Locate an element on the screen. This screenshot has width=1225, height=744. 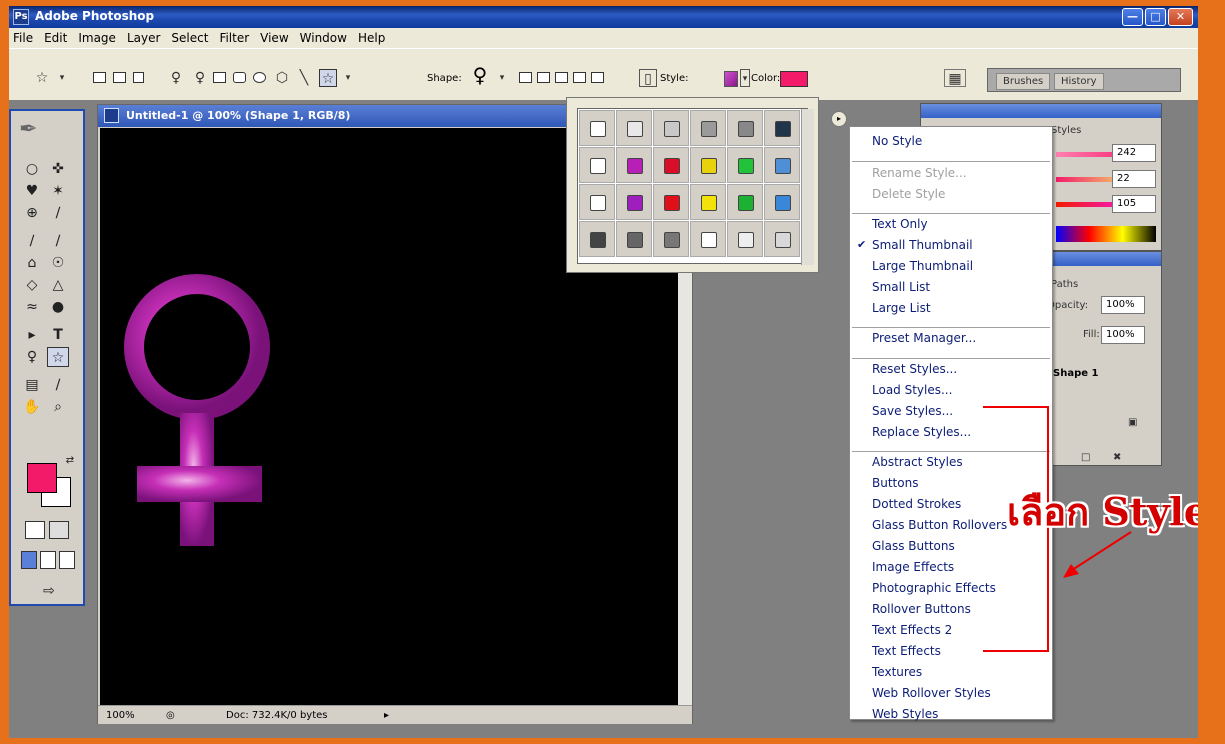
minimize-button: — is located at coordinates (1132, 17).